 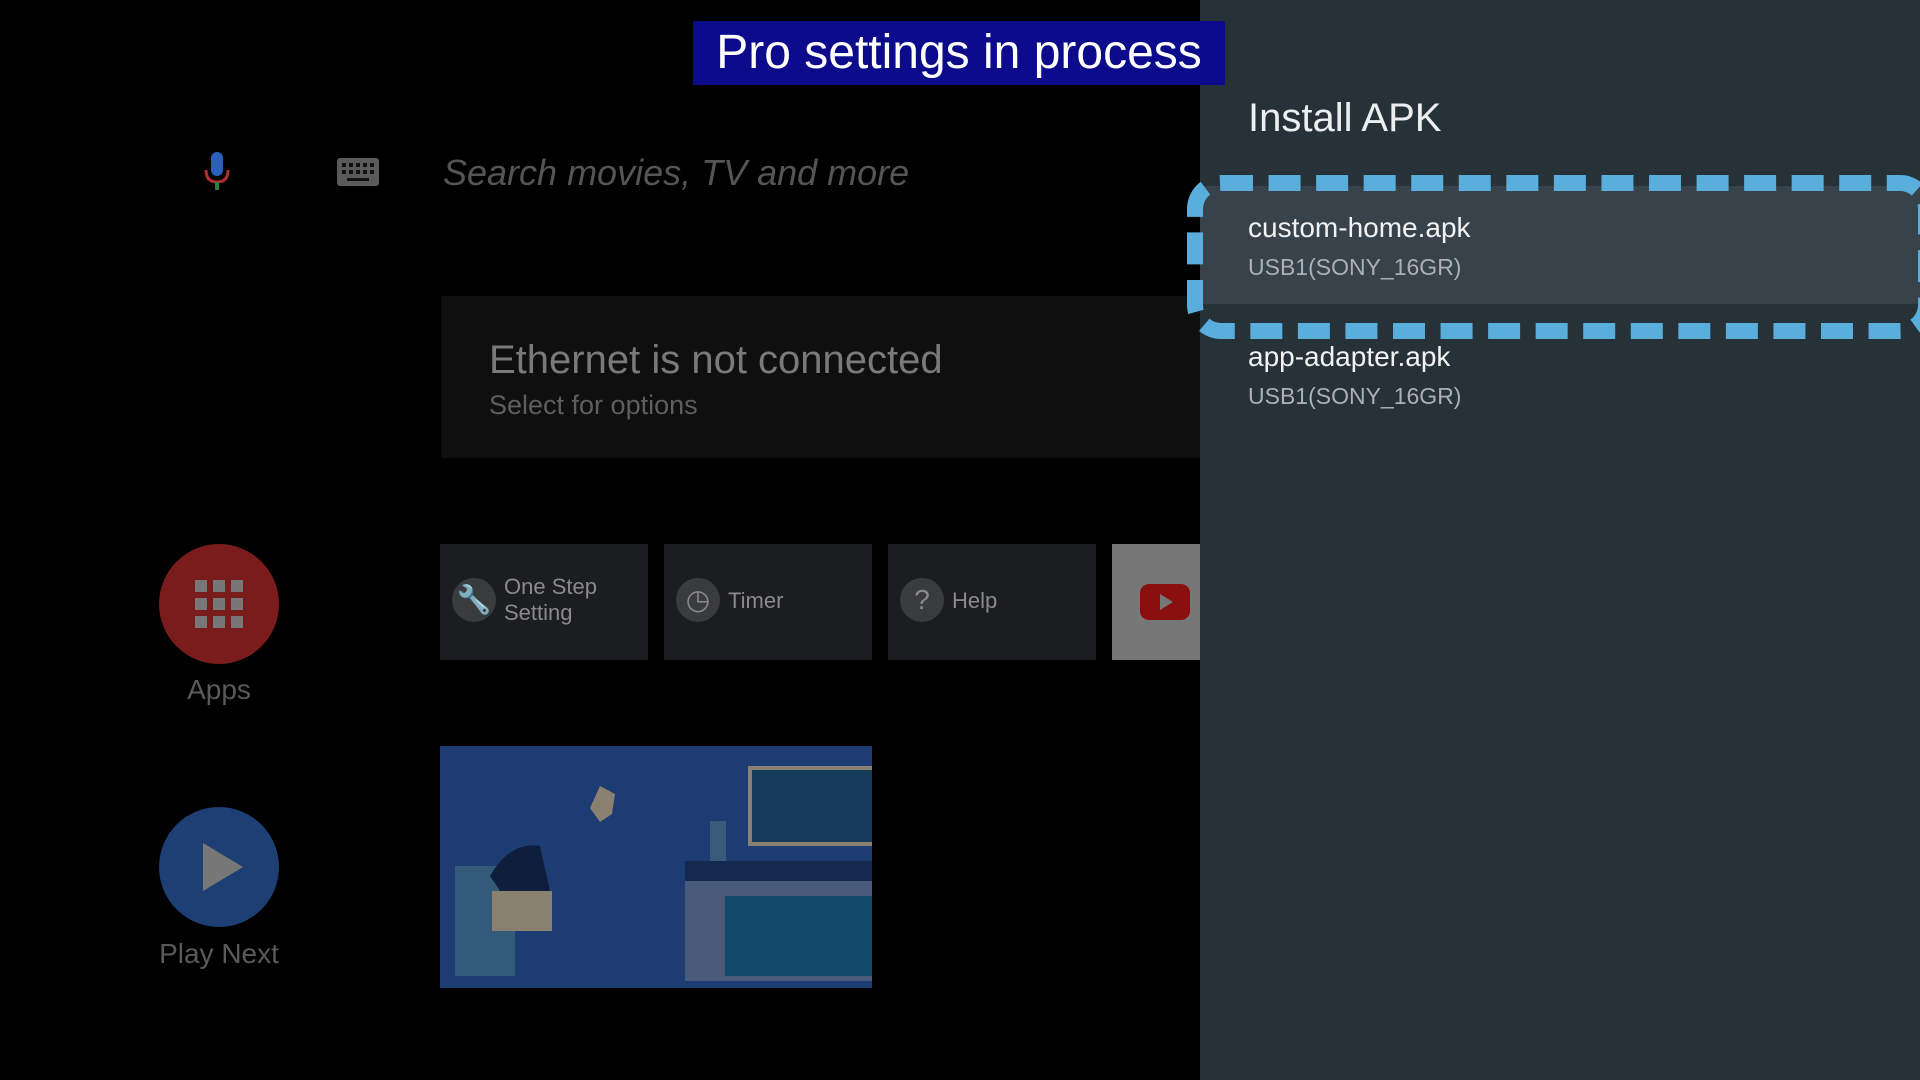 I want to click on status-banner: Pro settings in process, so click(x=959, y=53).